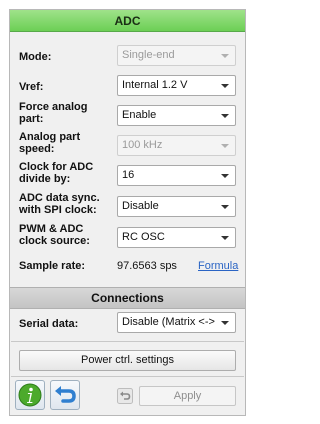 This screenshot has width=320, height=424. Describe the element at coordinates (176, 115) in the screenshot. I see `force-analog-select: Enable` at that location.